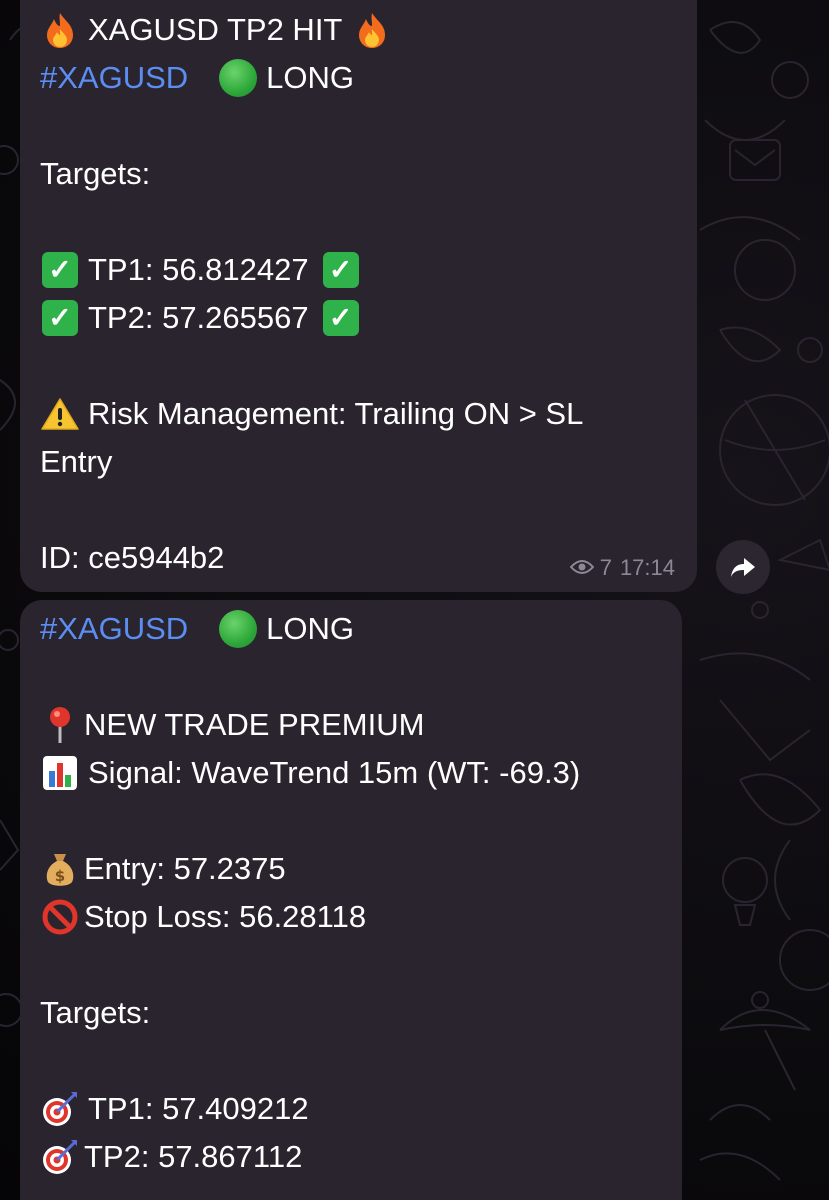 Image resolution: width=829 pixels, height=1200 pixels. Describe the element at coordinates (336, 413) in the screenshot. I see `risk-text: Risk Management: Trailing ON > SL` at that location.